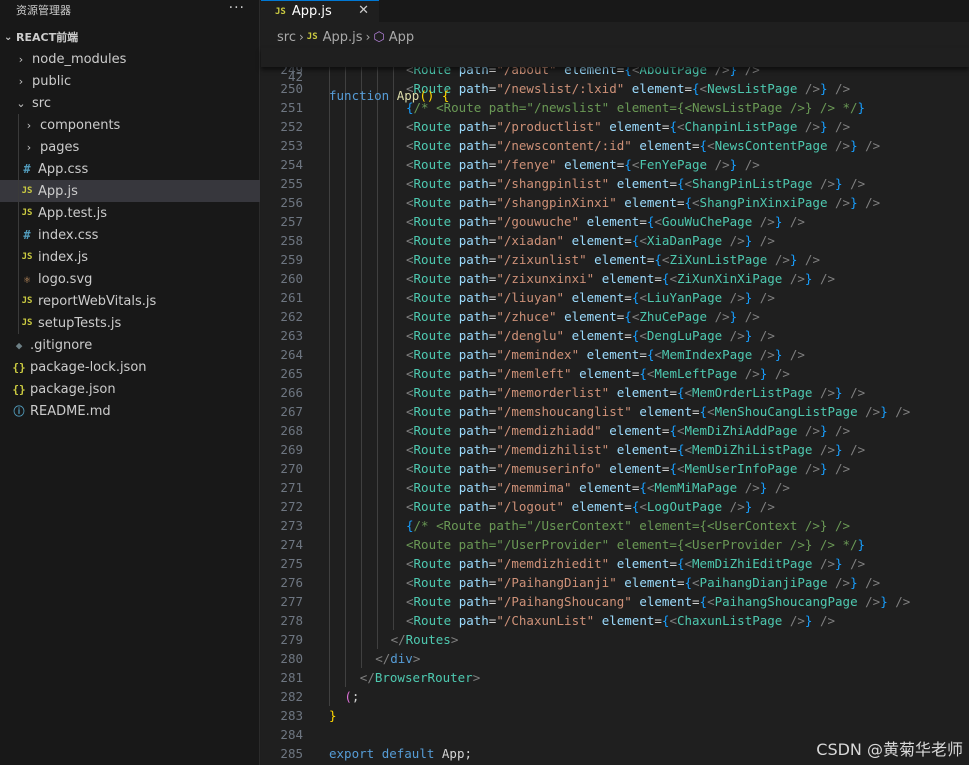 Image resolution: width=969 pixels, height=765 pixels. Describe the element at coordinates (534, 506) in the screenshot. I see `code-token: "/logout"` at that location.